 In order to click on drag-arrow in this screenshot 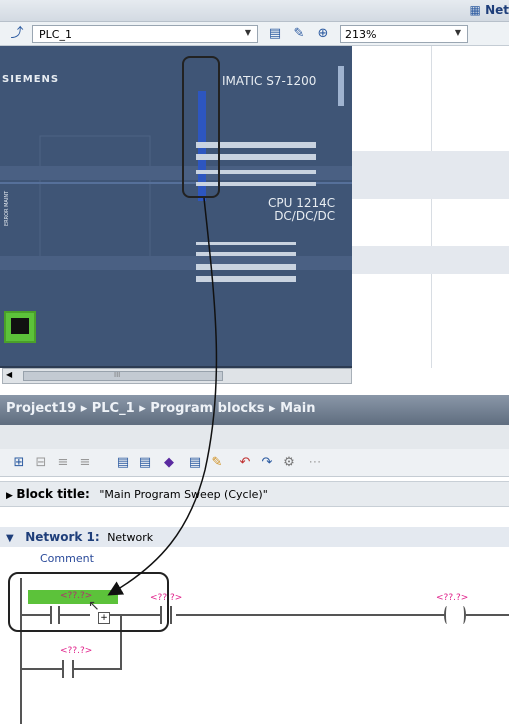, I will do `click(162, 396)`.